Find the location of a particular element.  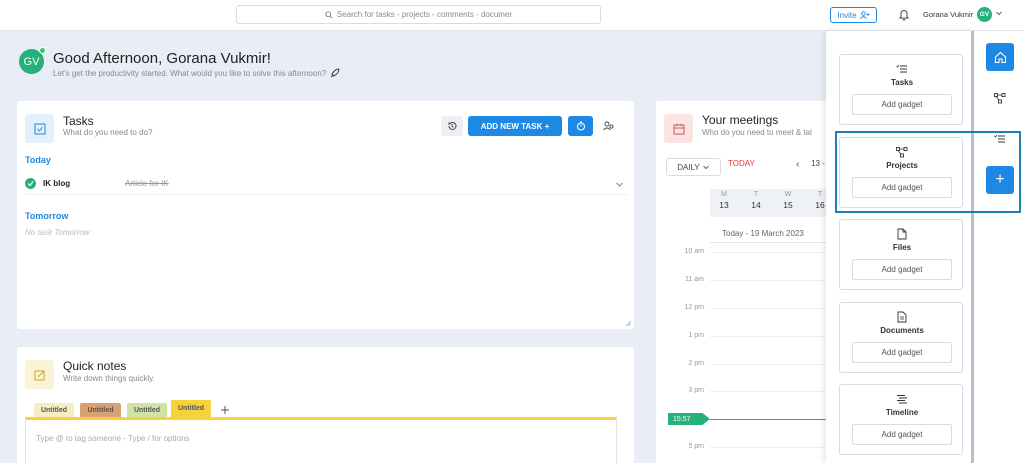

today-link: TODAY is located at coordinates (741, 163).